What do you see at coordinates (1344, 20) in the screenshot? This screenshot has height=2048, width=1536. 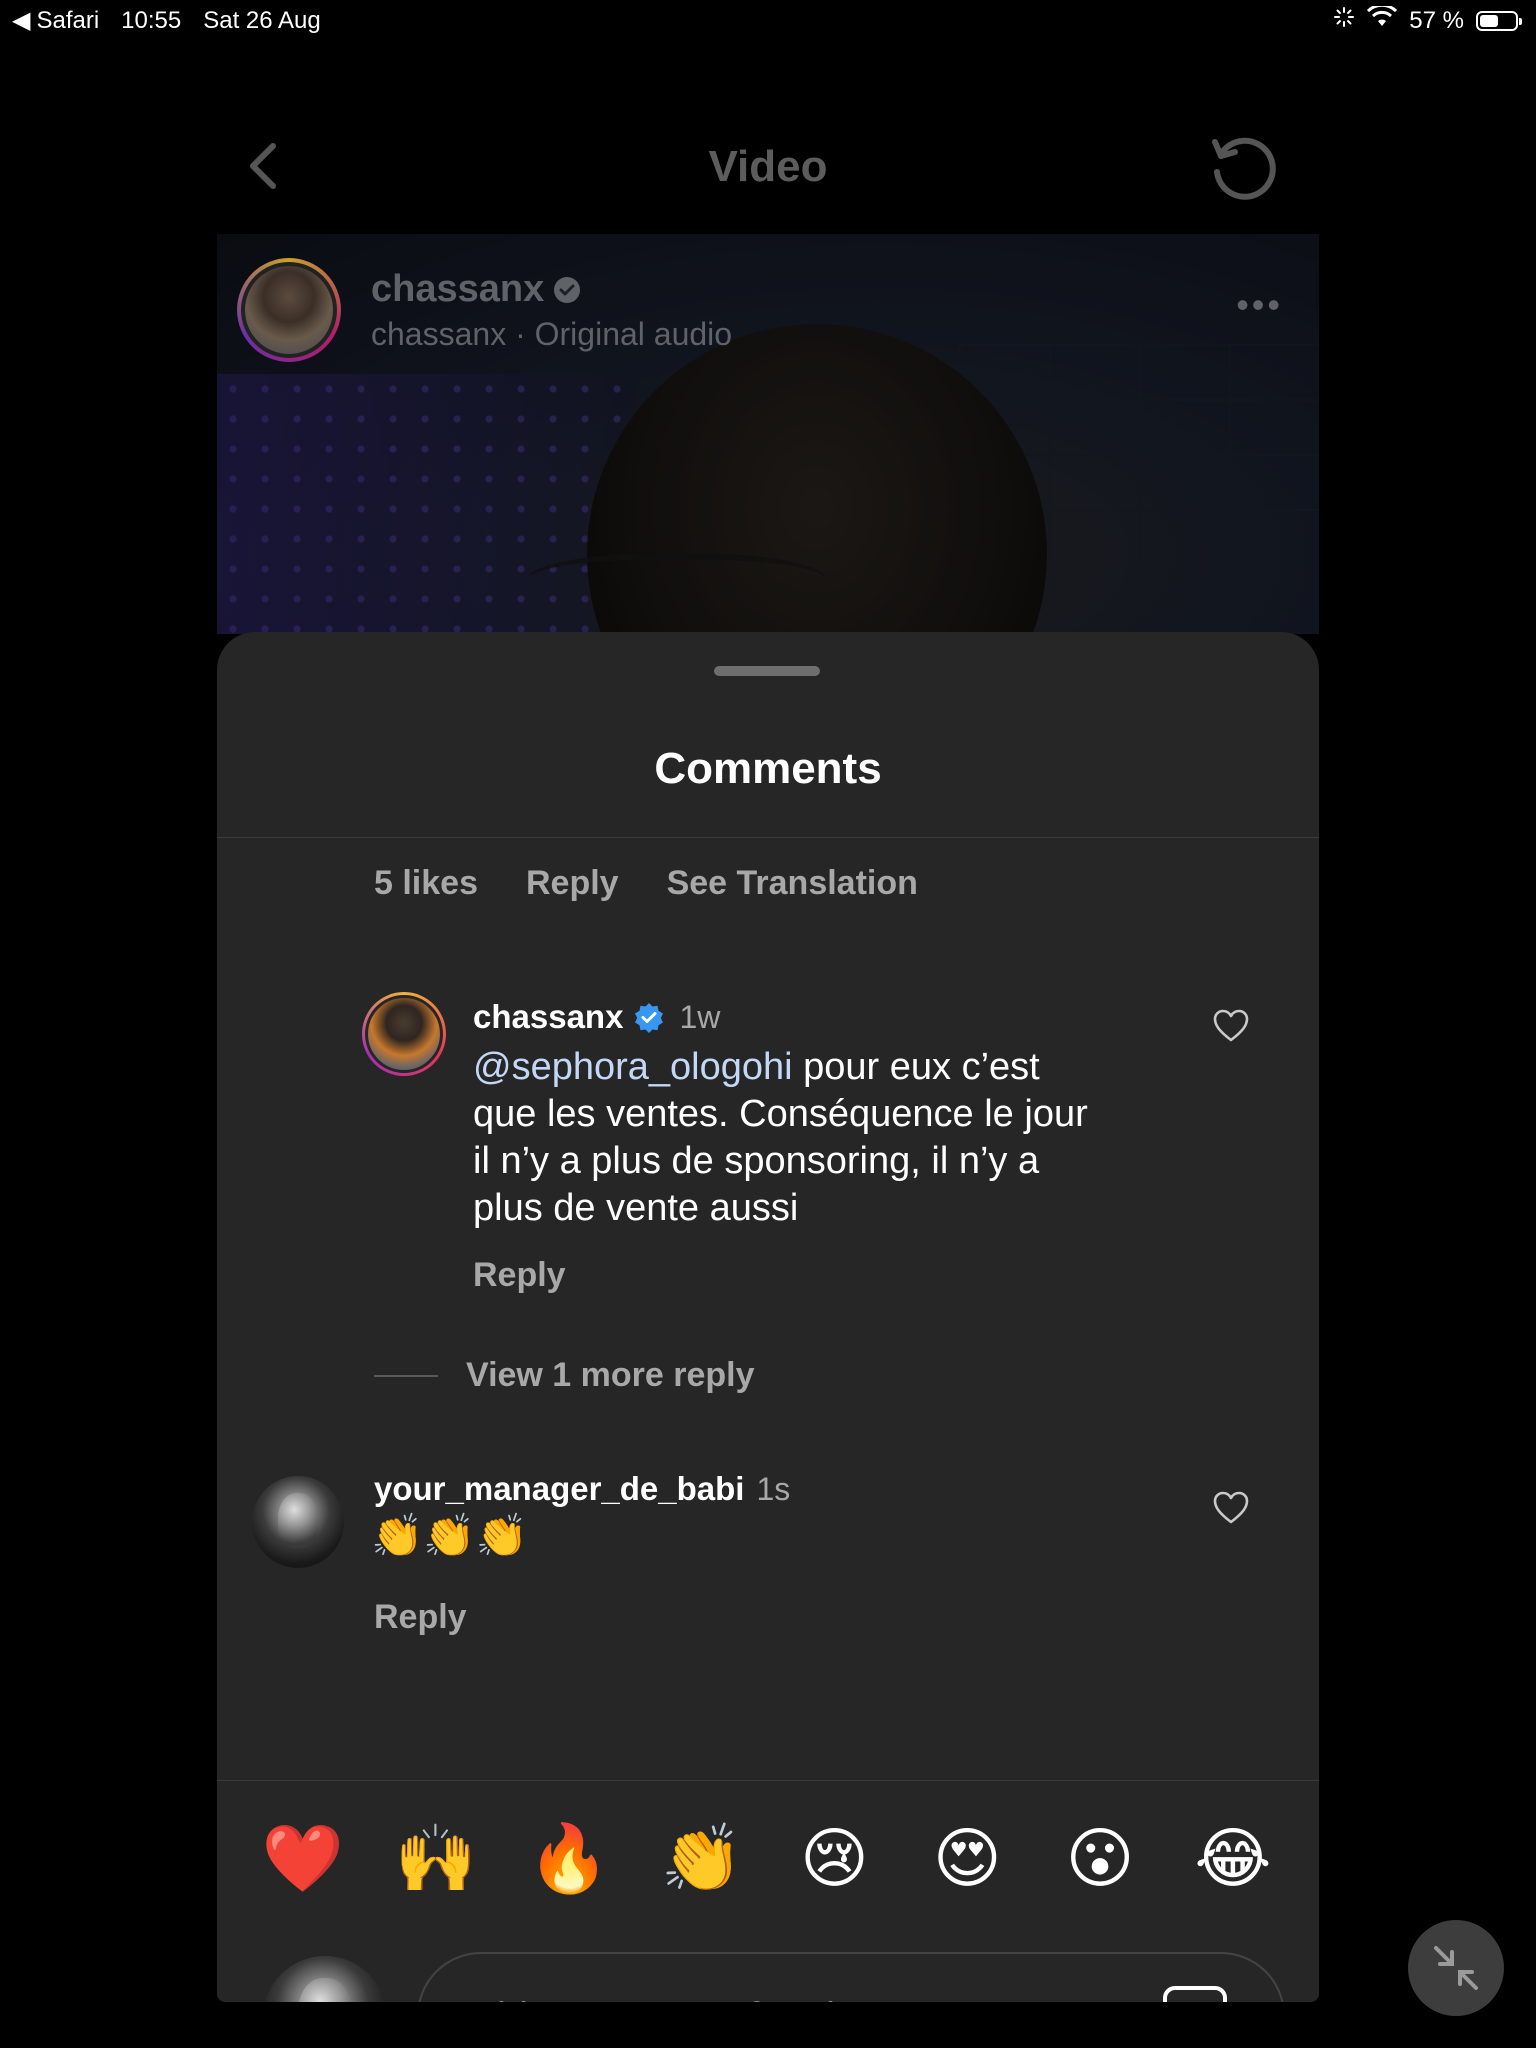 I see `activity-icon` at bounding box center [1344, 20].